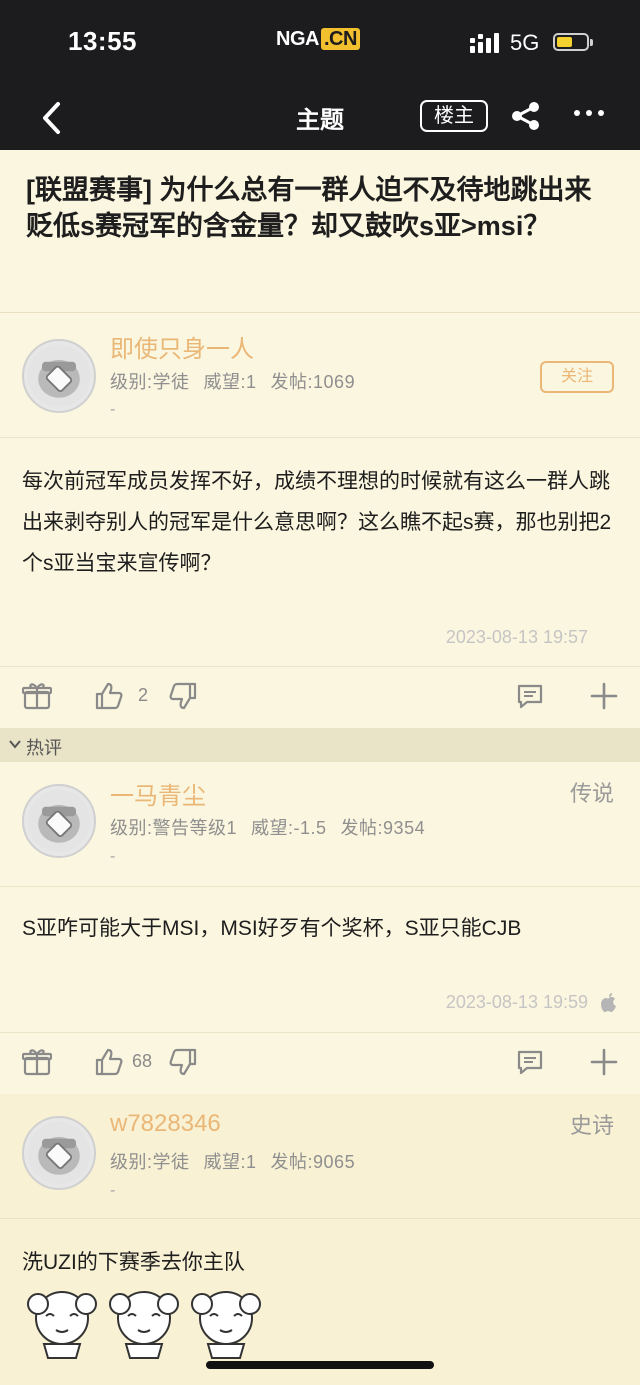  I want to click on user-stats: 级别:警告等级1 威望:-1.5 发帖:9354, so click(274, 827).